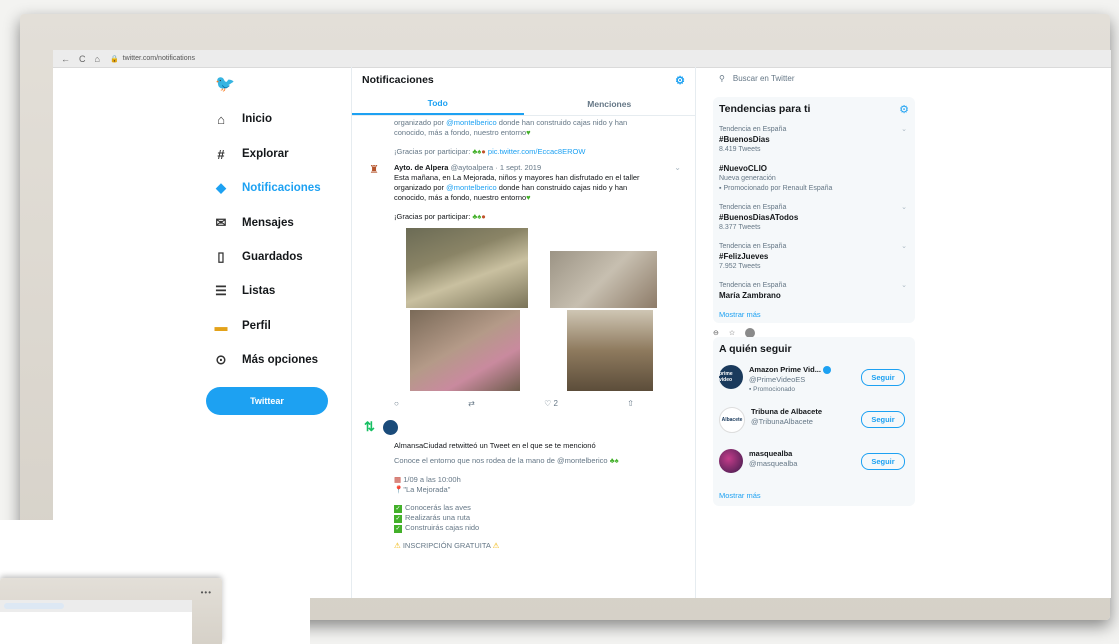 Image resolution: width=1119 pixels, height=644 pixels. Describe the element at coordinates (563, 187) in the screenshot. I see `tweet-text: donde han construido cajas nido y han` at that location.